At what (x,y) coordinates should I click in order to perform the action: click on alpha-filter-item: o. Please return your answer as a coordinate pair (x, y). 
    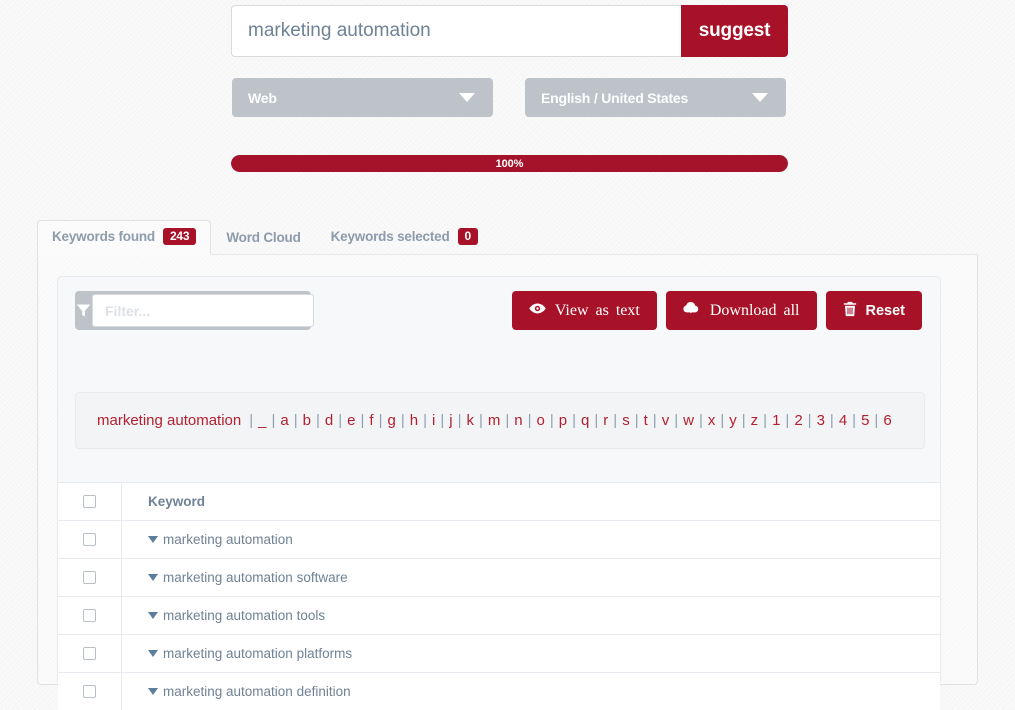
    Looking at the image, I should click on (541, 420).